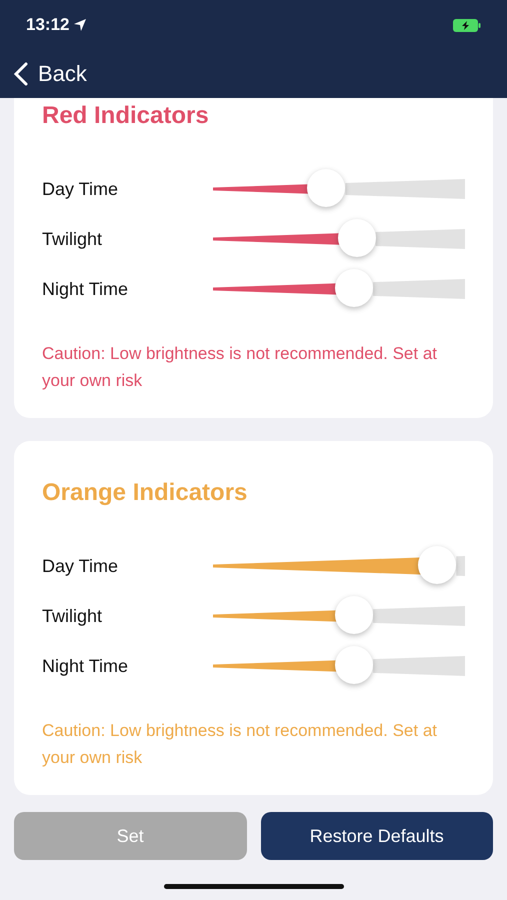 This screenshot has width=507, height=900. I want to click on clock: 13:12, so click(48, 25).